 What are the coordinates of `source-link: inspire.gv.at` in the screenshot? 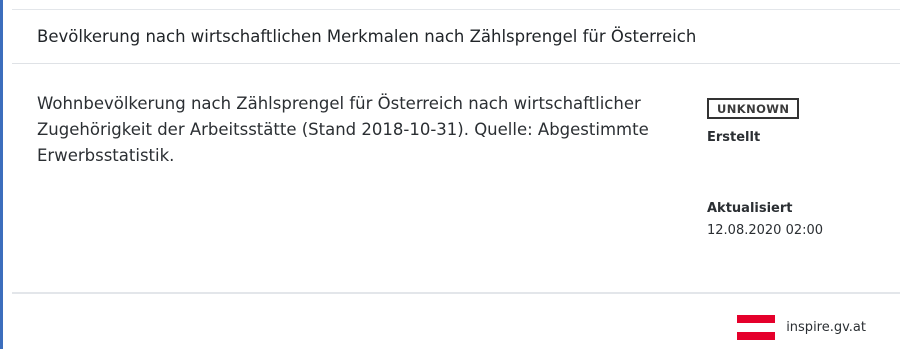 It's located at (826, 327).